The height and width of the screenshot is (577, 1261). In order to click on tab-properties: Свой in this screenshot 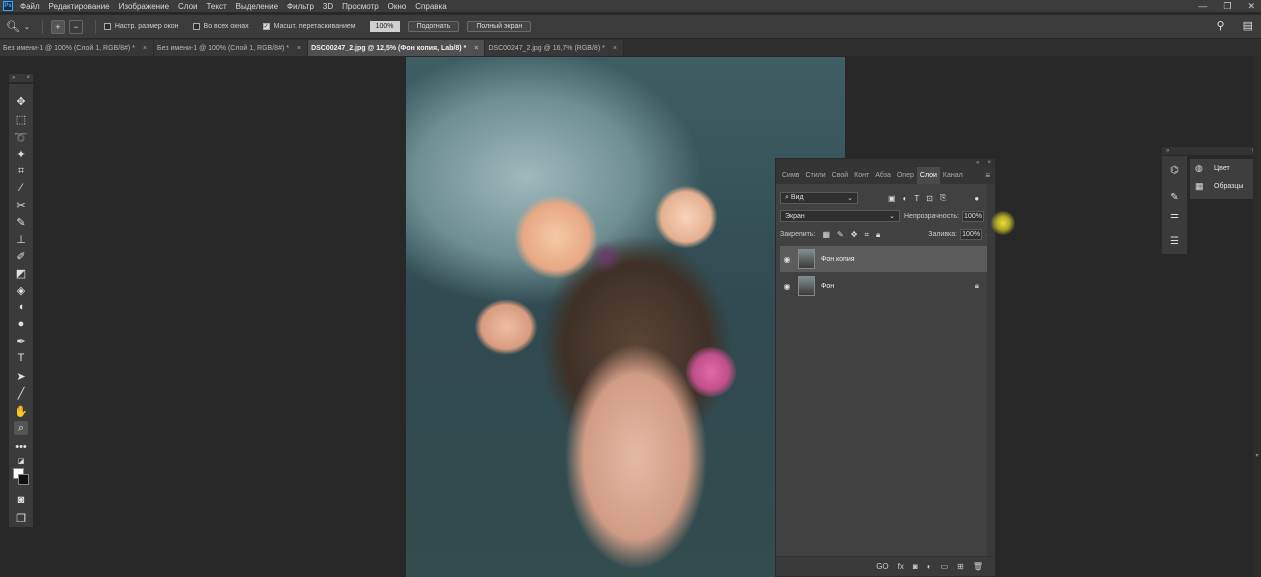, I will do `click(840, 175)`.